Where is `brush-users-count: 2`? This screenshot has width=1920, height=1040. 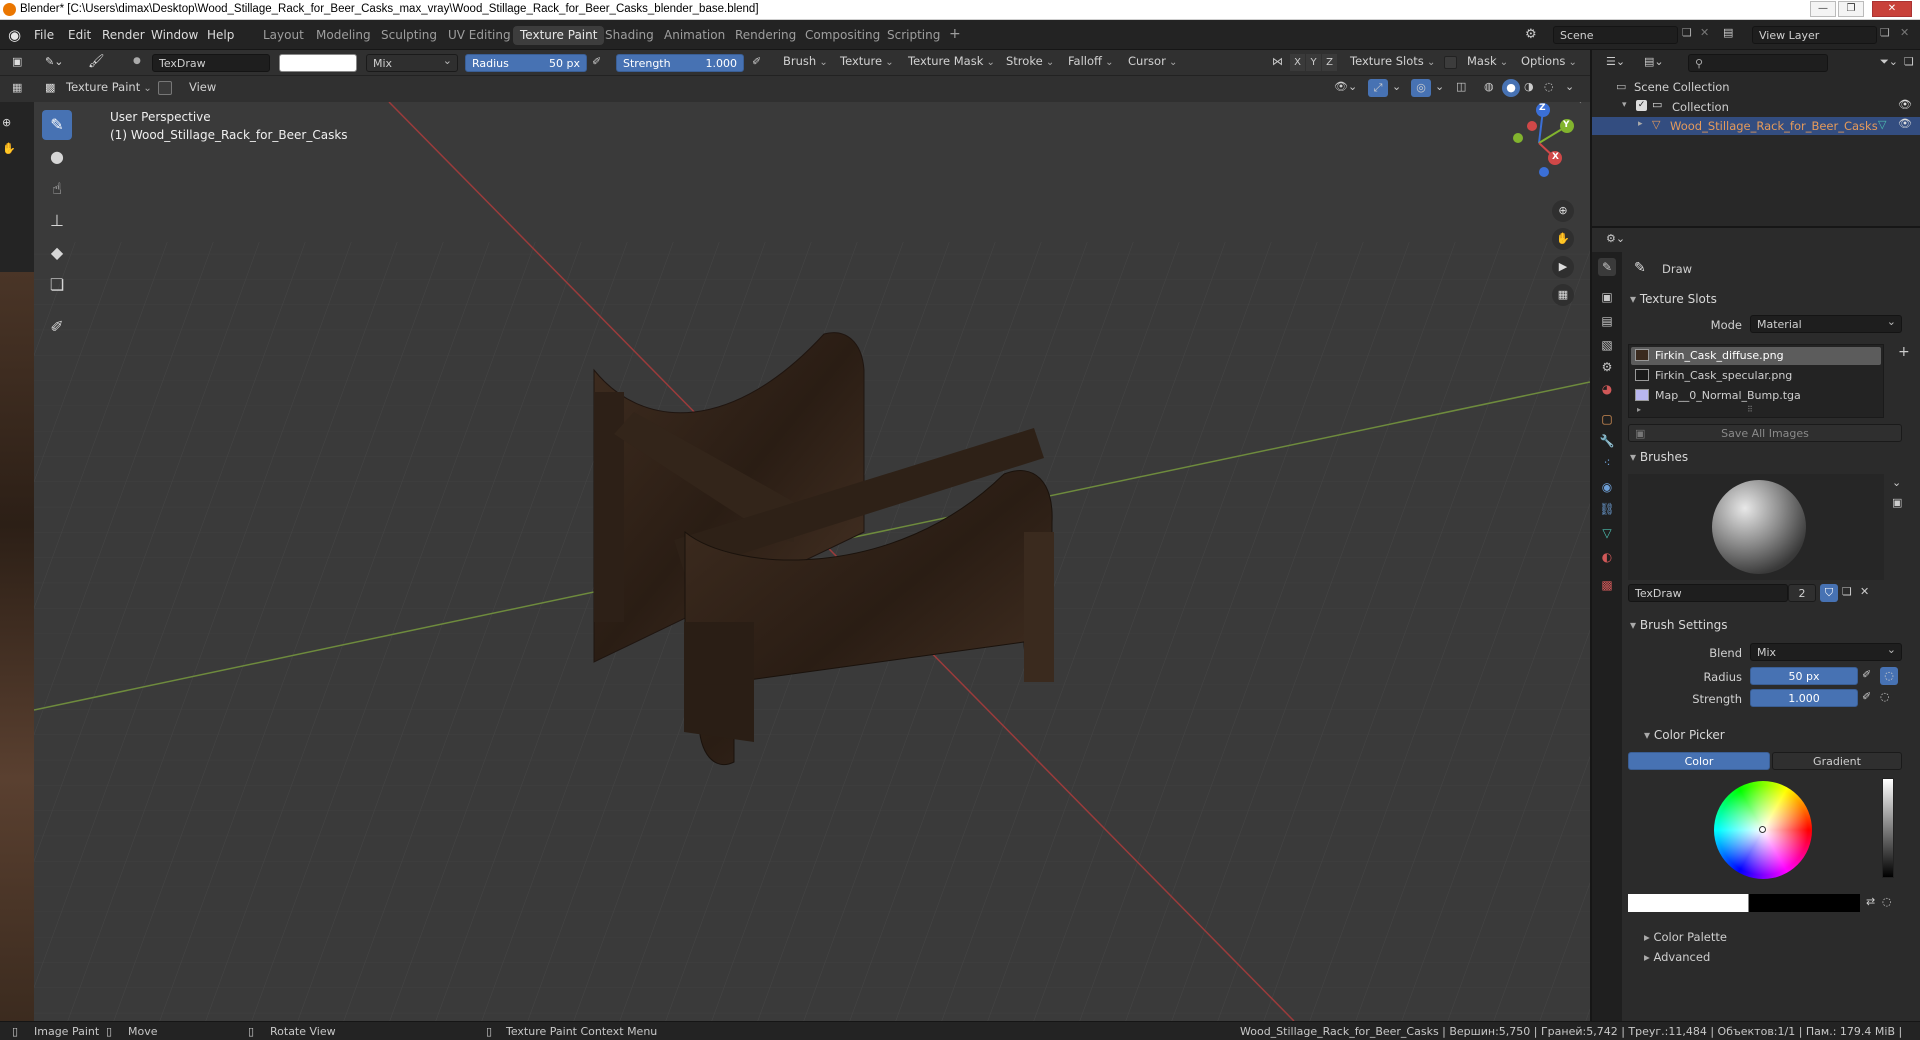
brush-users-count: 2 is located at coordinates (1802, 593).